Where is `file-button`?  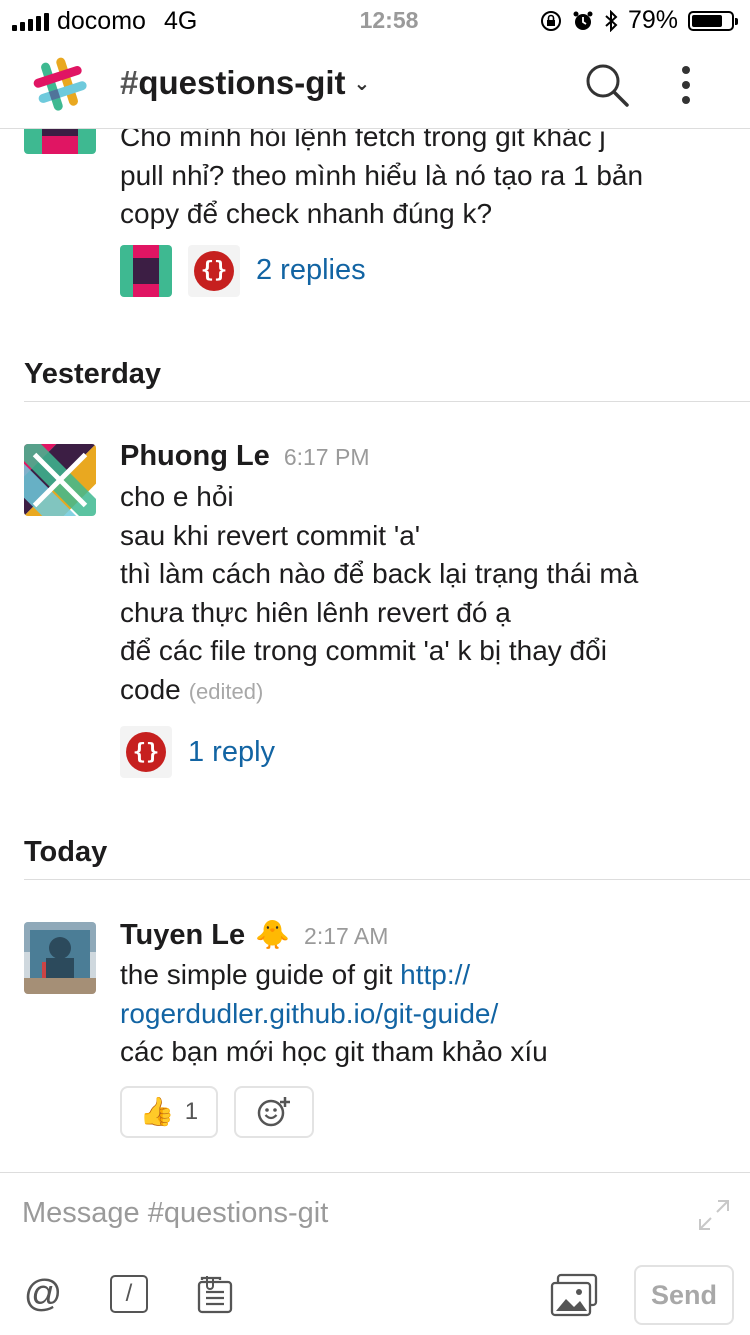 file-button is located at coordinates (215, 1294).